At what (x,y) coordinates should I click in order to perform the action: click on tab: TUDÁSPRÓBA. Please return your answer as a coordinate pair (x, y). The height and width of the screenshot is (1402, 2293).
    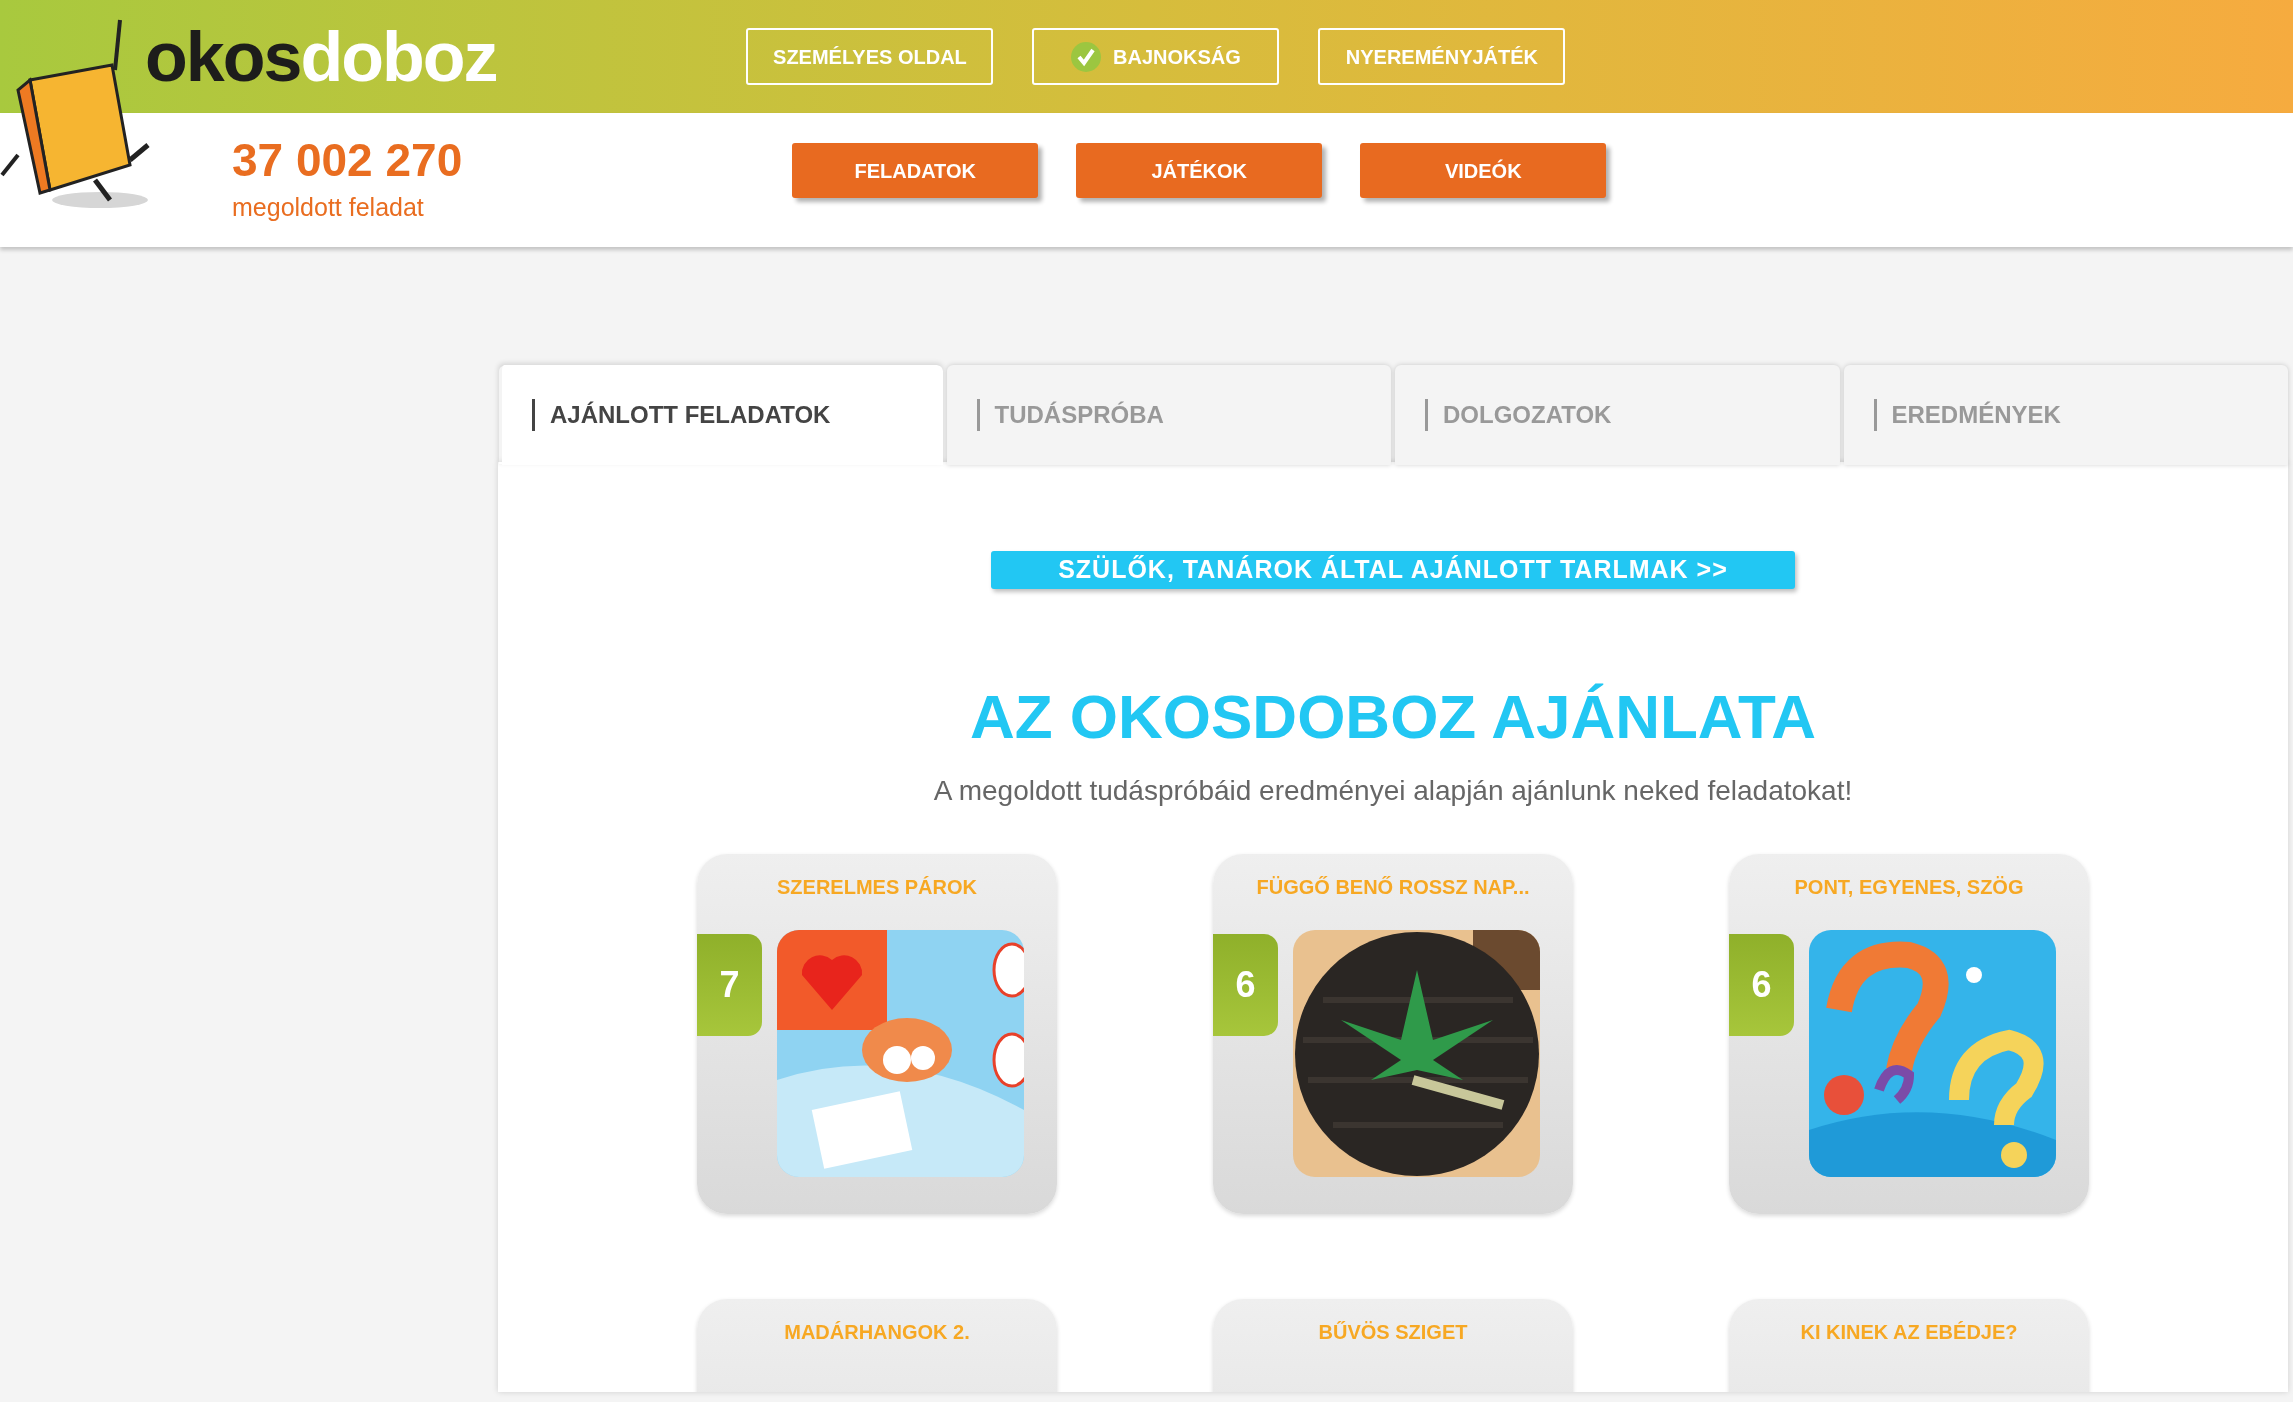
    Looking at the image, I should click on (1168, 415).